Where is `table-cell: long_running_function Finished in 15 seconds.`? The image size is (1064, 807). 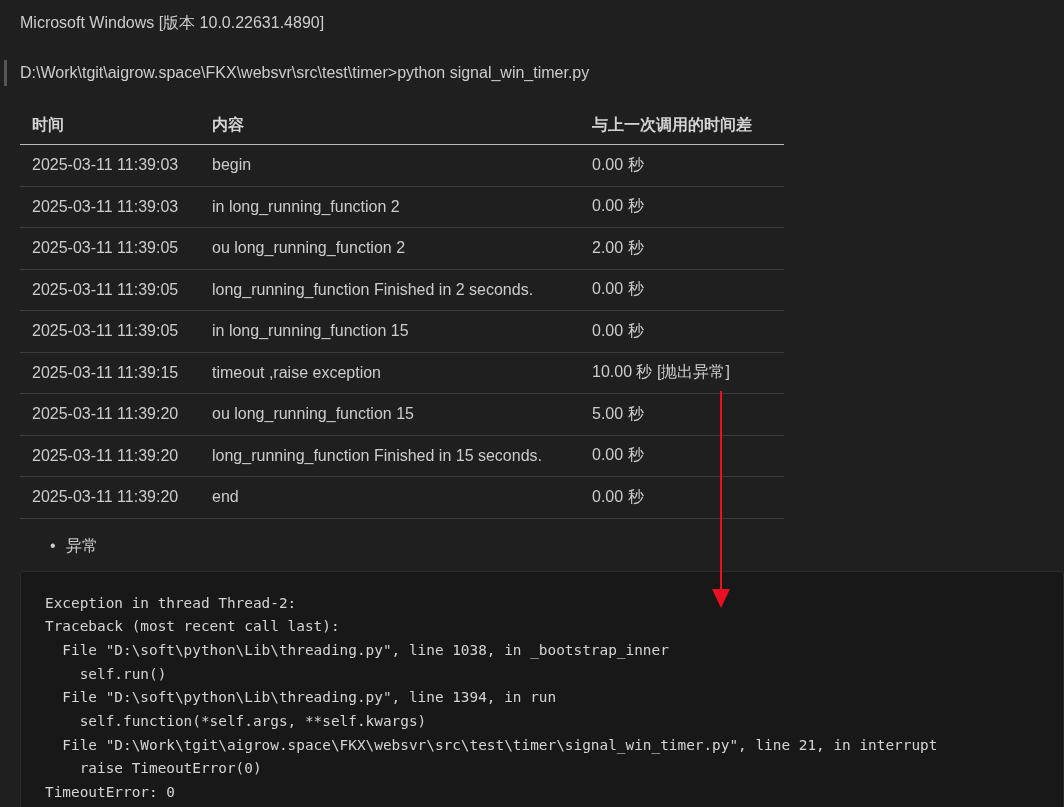
table-cell: long_running_function Finished in 15 seconds. is located at coordinates (390, 456).